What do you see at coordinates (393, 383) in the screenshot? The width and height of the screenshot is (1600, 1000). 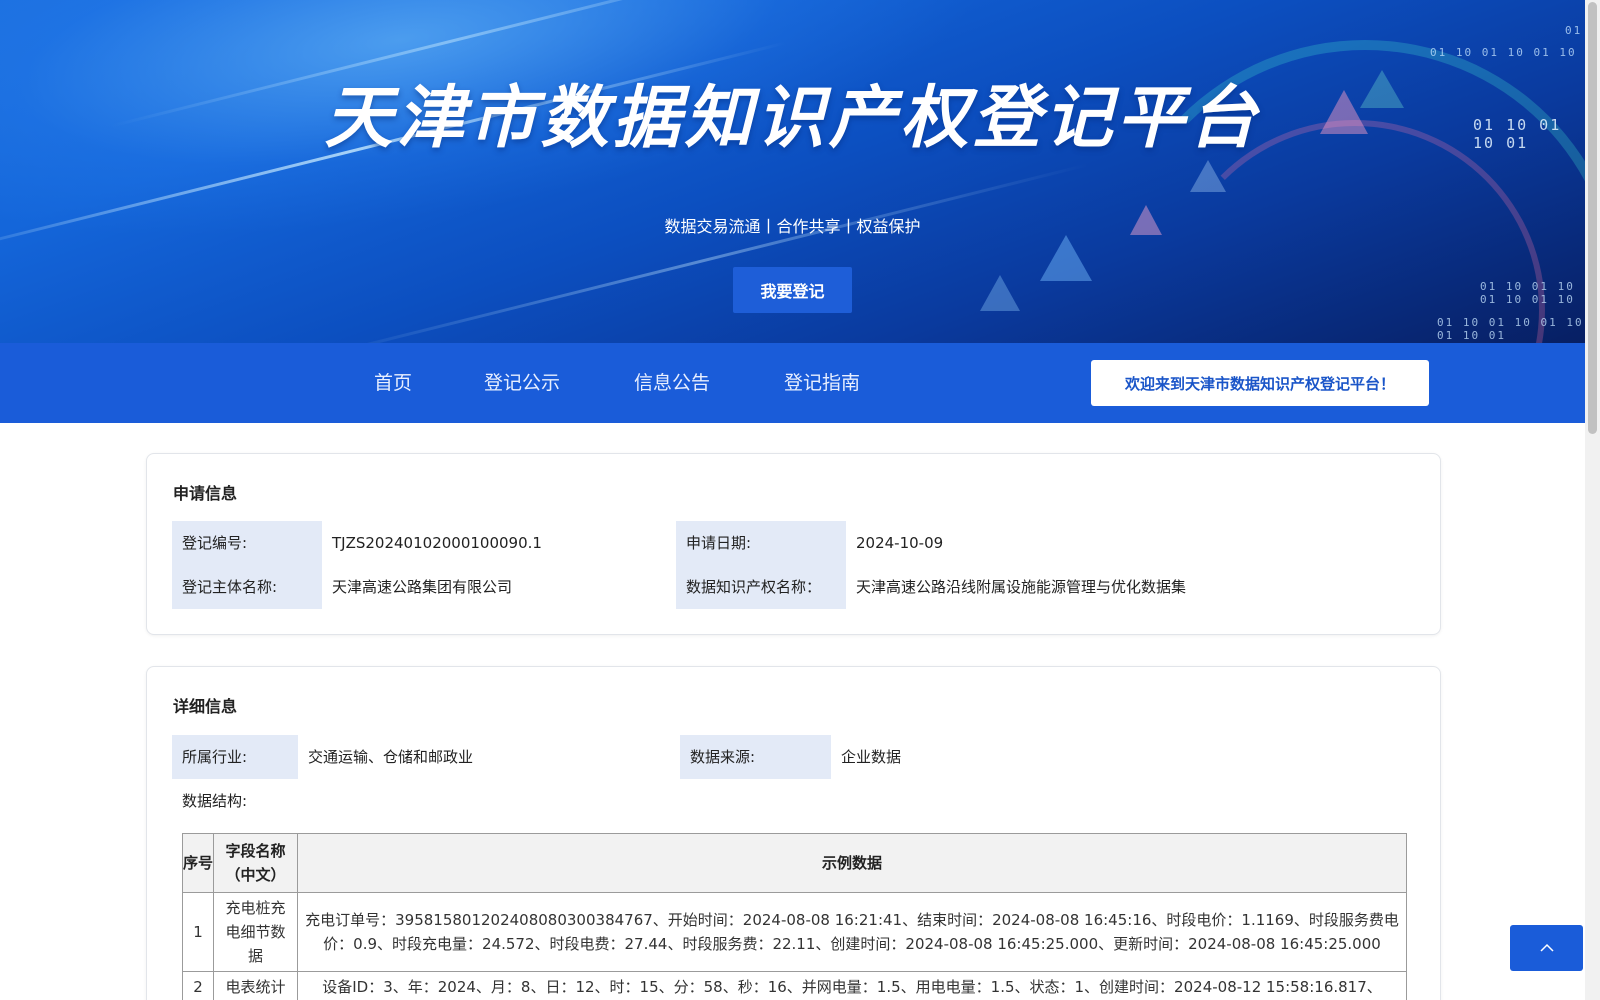 I see `nav-item-home: 首页` at bounding box center [393, 383].